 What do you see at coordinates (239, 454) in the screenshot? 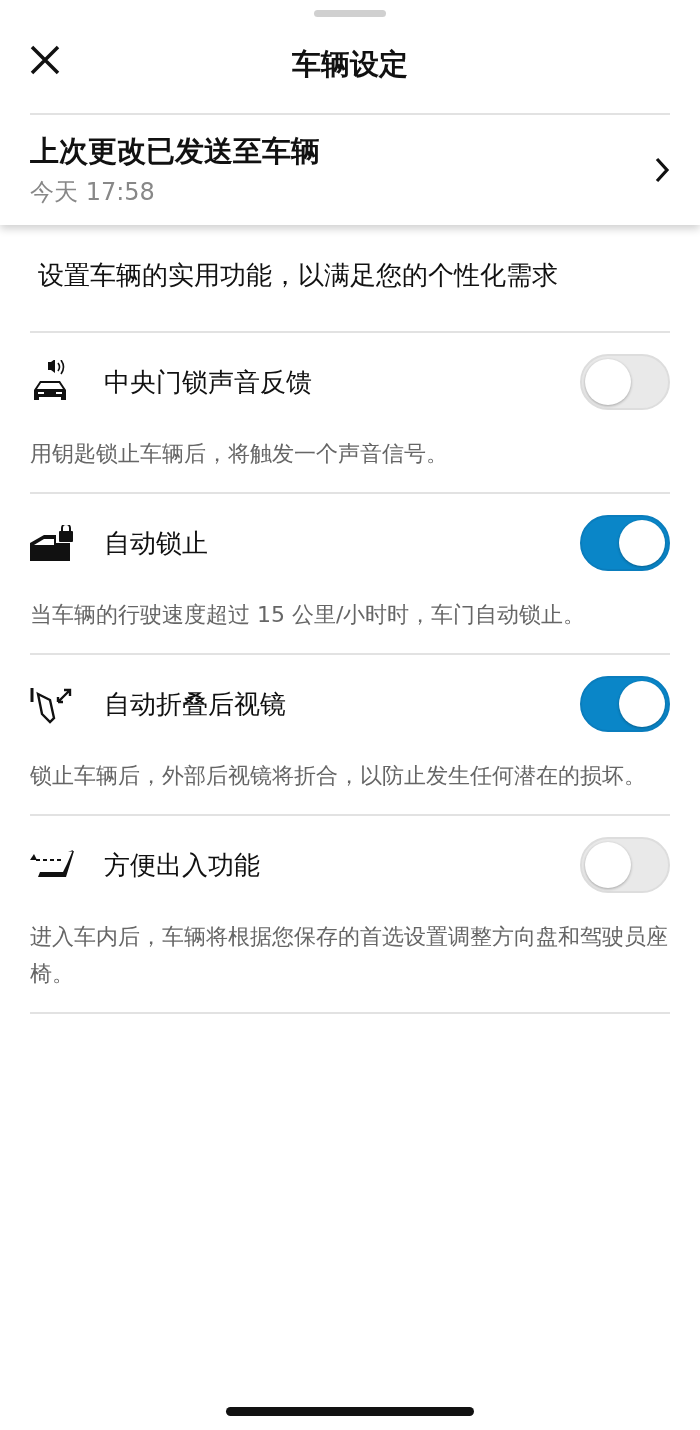
I see `setting-description: 用钥匙锁止车辆后，将触发一个声音信号。` at bounding box center [239, 454].